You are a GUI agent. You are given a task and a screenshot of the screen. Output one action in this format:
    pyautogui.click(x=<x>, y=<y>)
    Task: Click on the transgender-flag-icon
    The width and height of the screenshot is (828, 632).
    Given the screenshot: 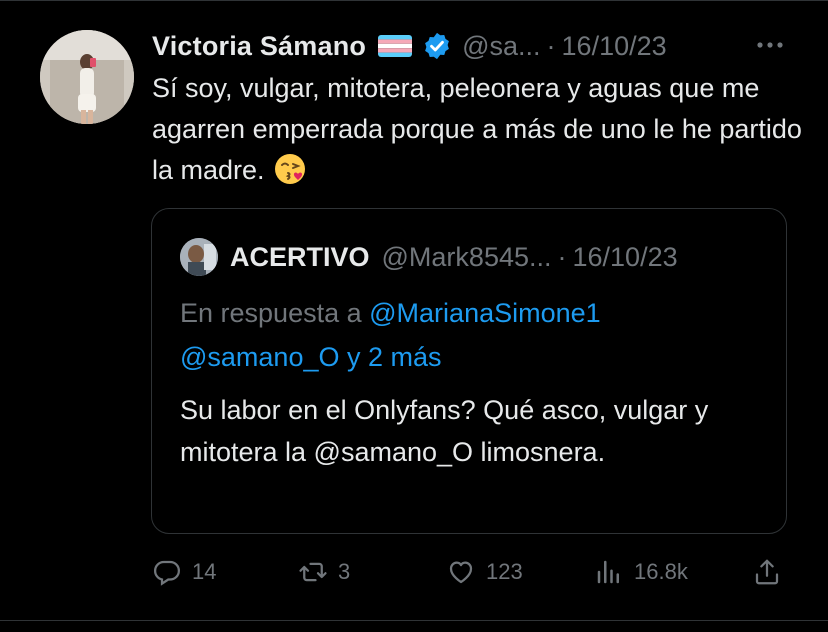 What is the action you would take?
    pyautogui.click(x=395, y=46)
    